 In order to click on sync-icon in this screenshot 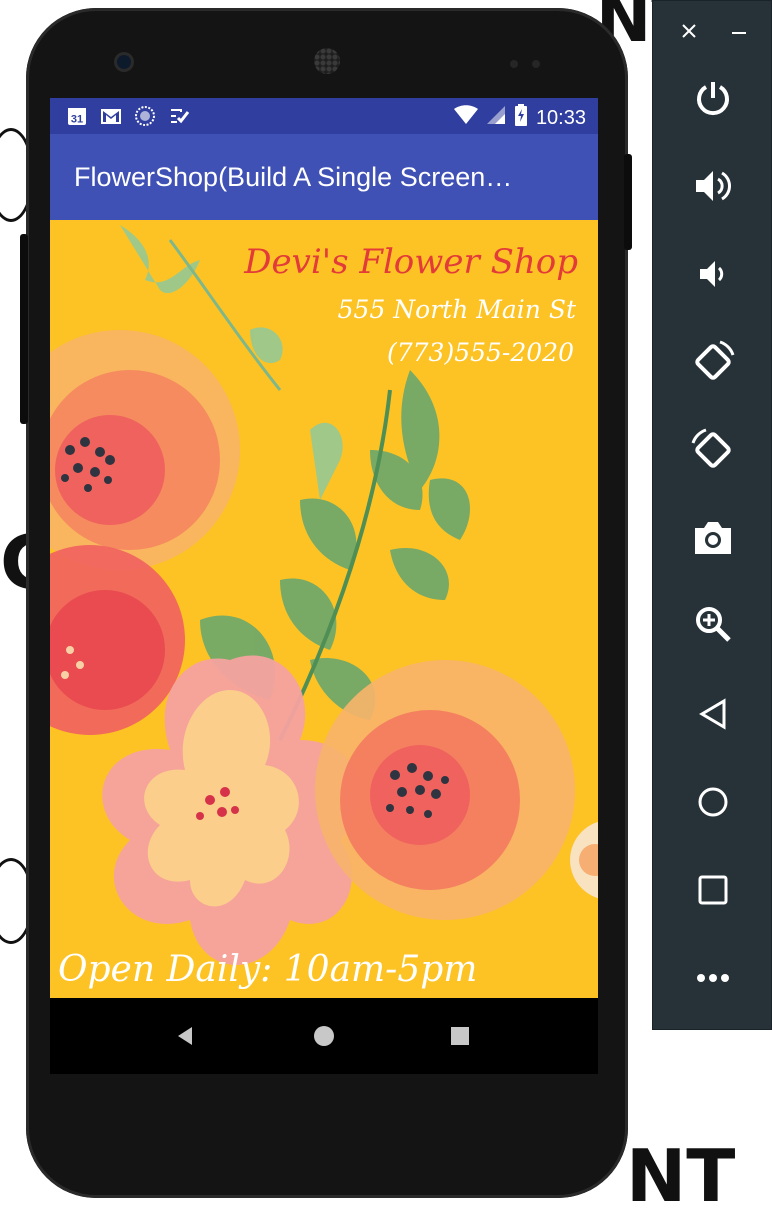, I will do `click(145, 116)`.